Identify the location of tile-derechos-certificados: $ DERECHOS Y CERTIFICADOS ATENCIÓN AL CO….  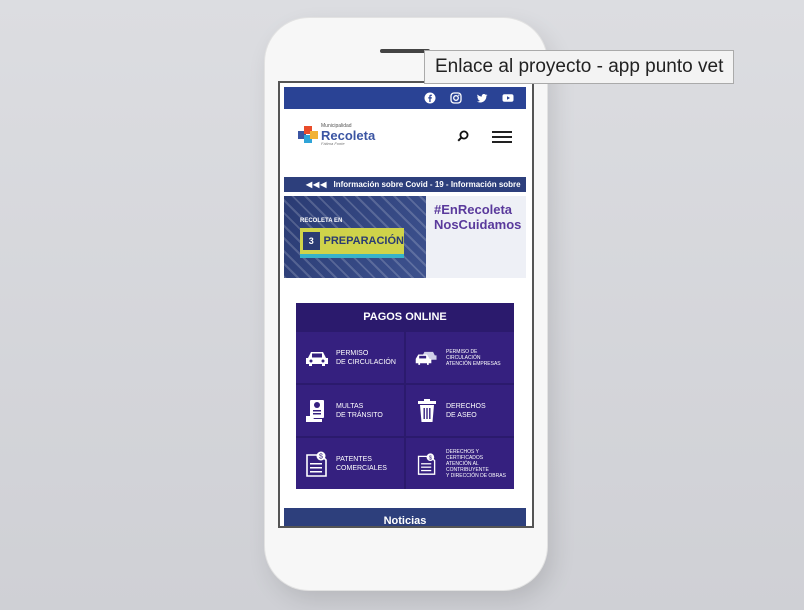
(460, 463).